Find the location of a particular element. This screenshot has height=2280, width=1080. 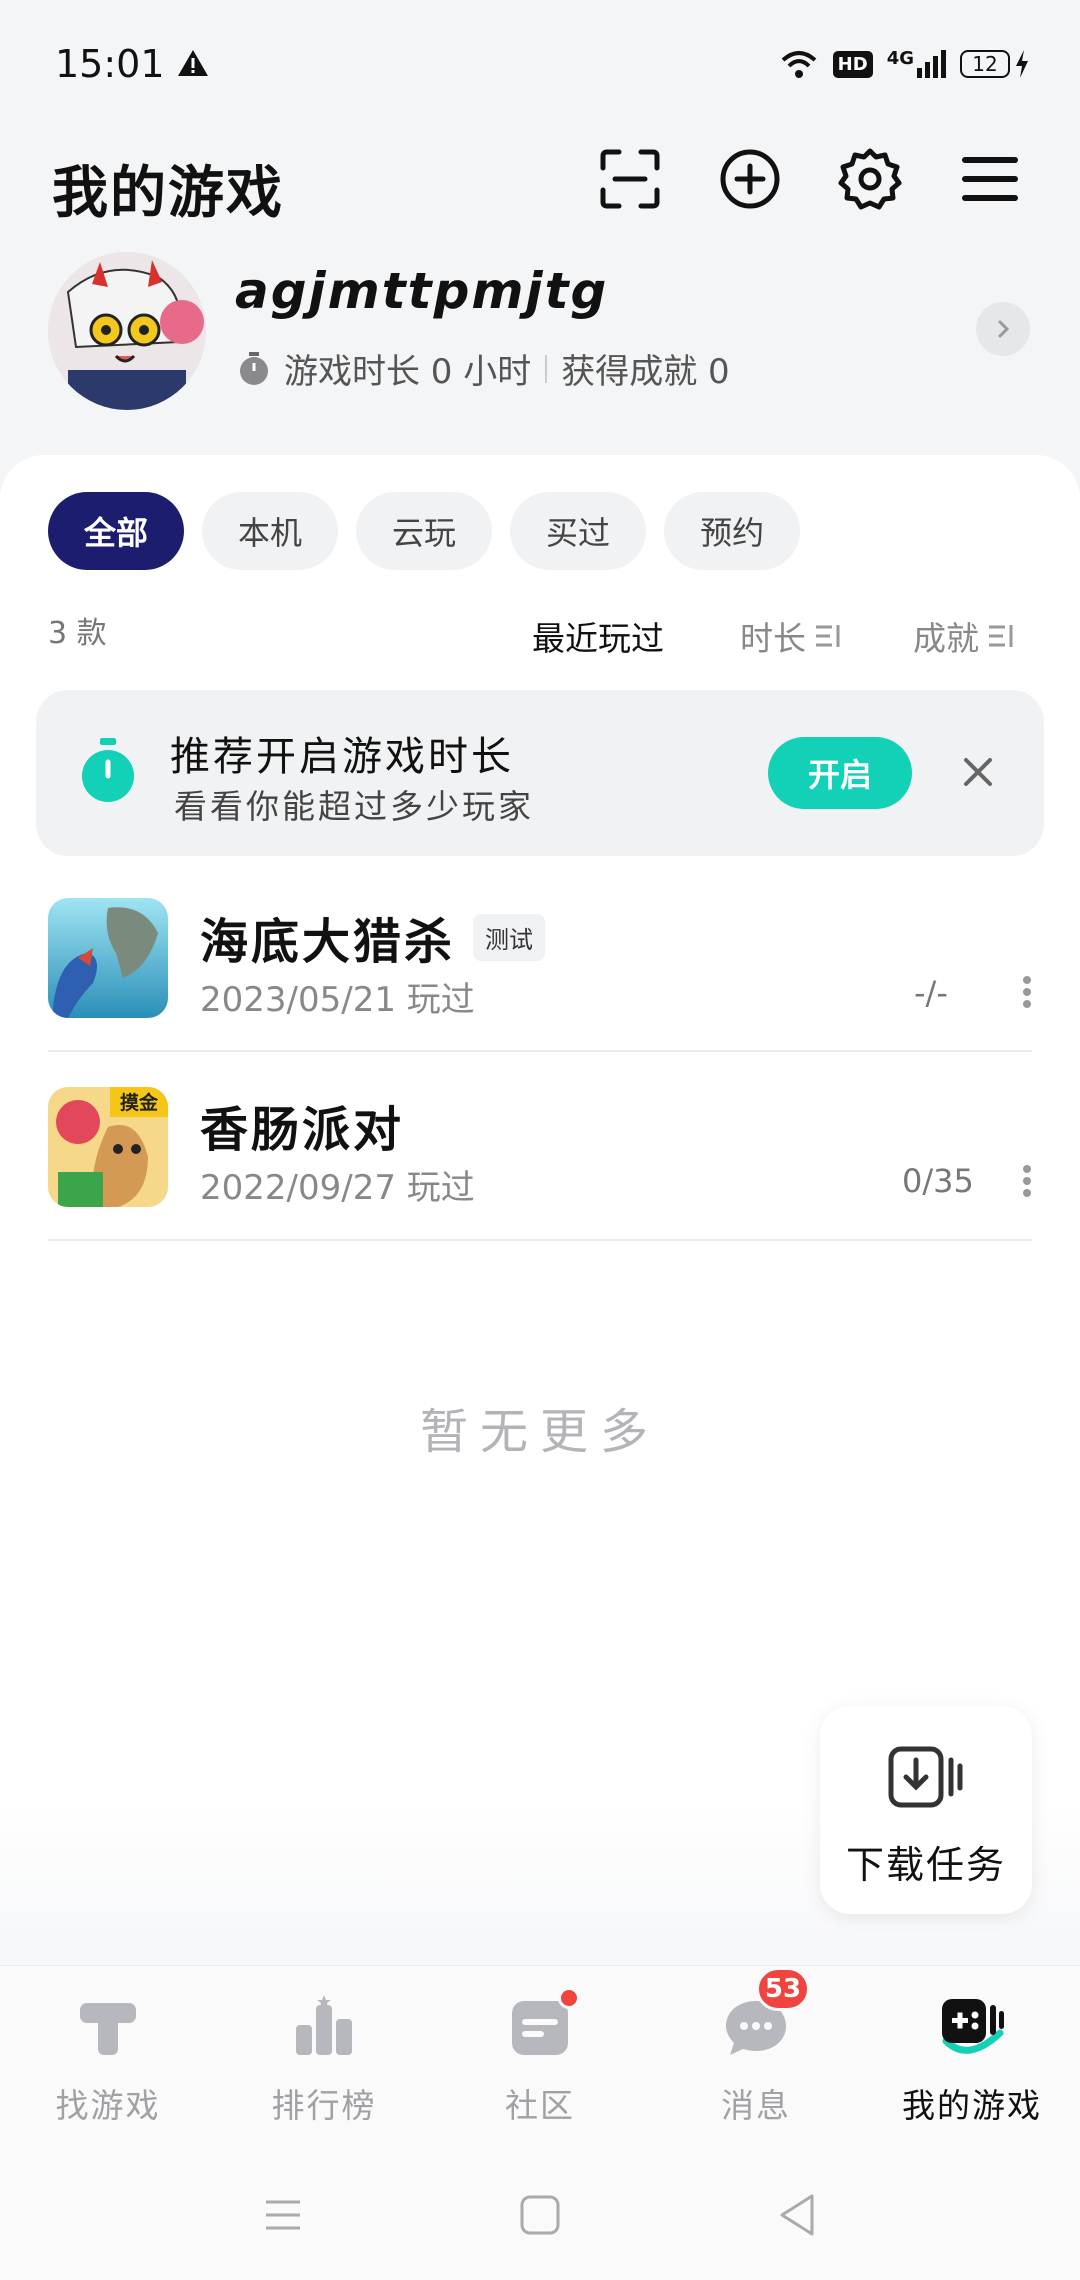

cell-signal-icon: 4G is located at coordinates (916, 64).